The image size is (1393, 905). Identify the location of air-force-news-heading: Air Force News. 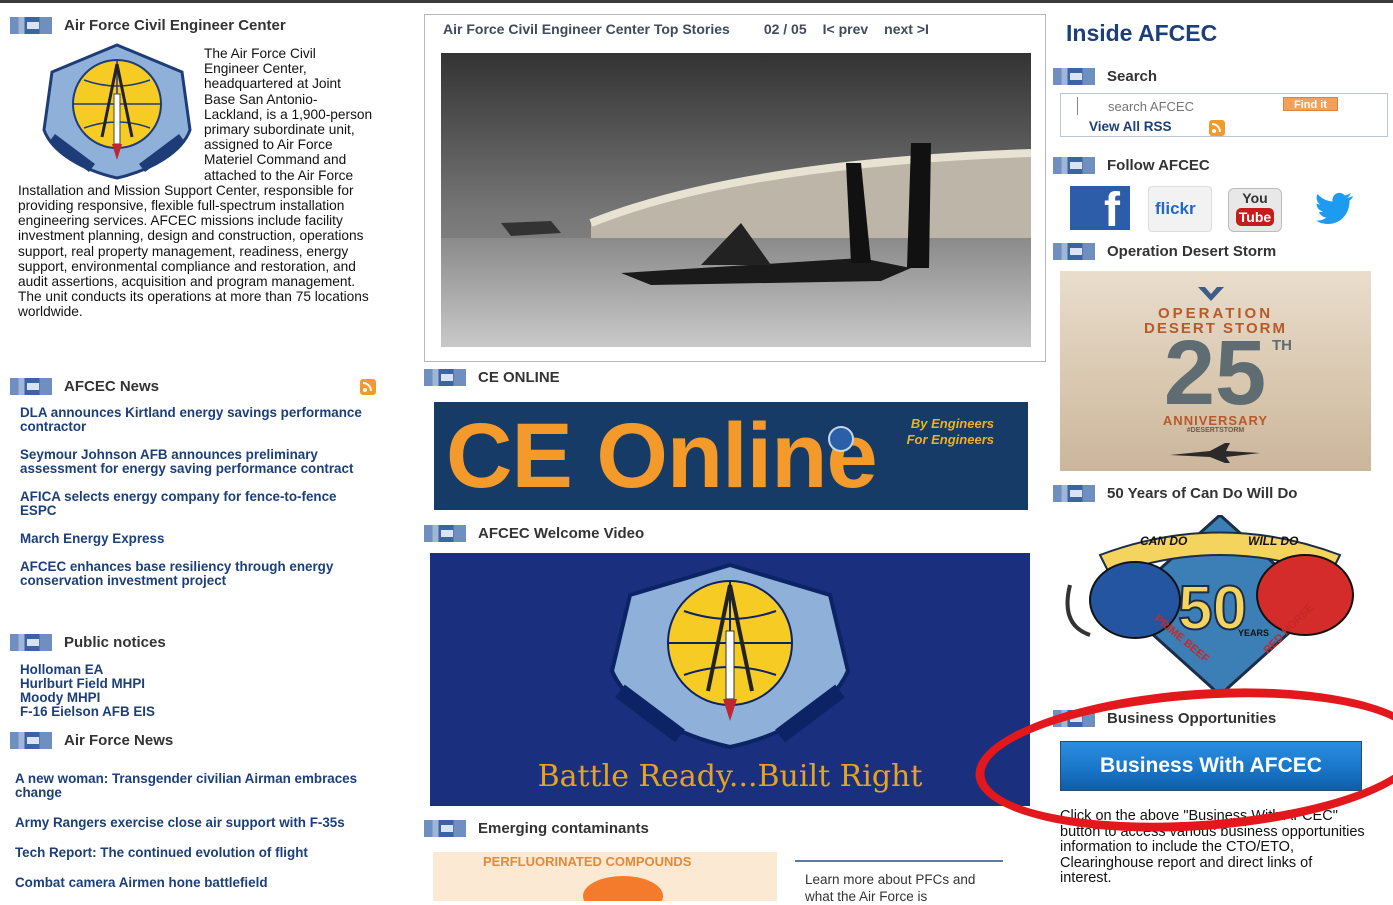
(119, 740).